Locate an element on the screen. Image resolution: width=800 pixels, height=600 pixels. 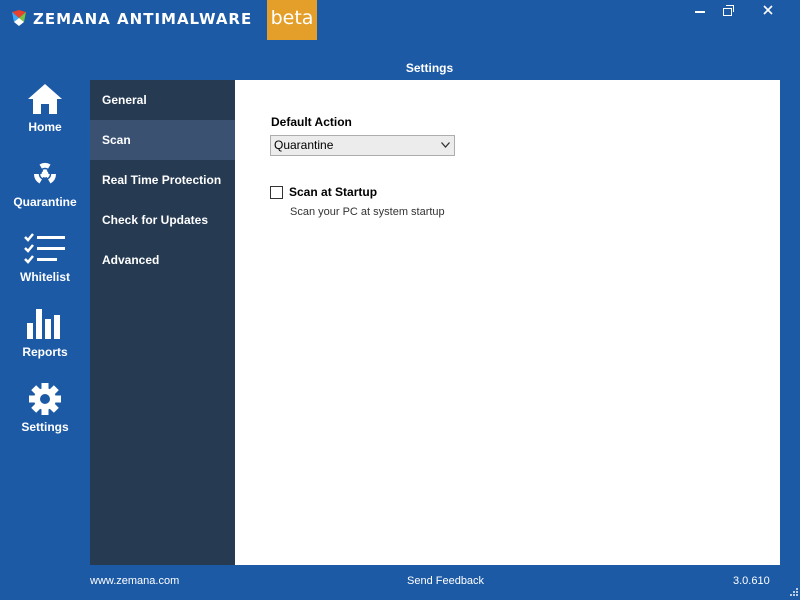
close-icon is located at coordinates (768, 10).